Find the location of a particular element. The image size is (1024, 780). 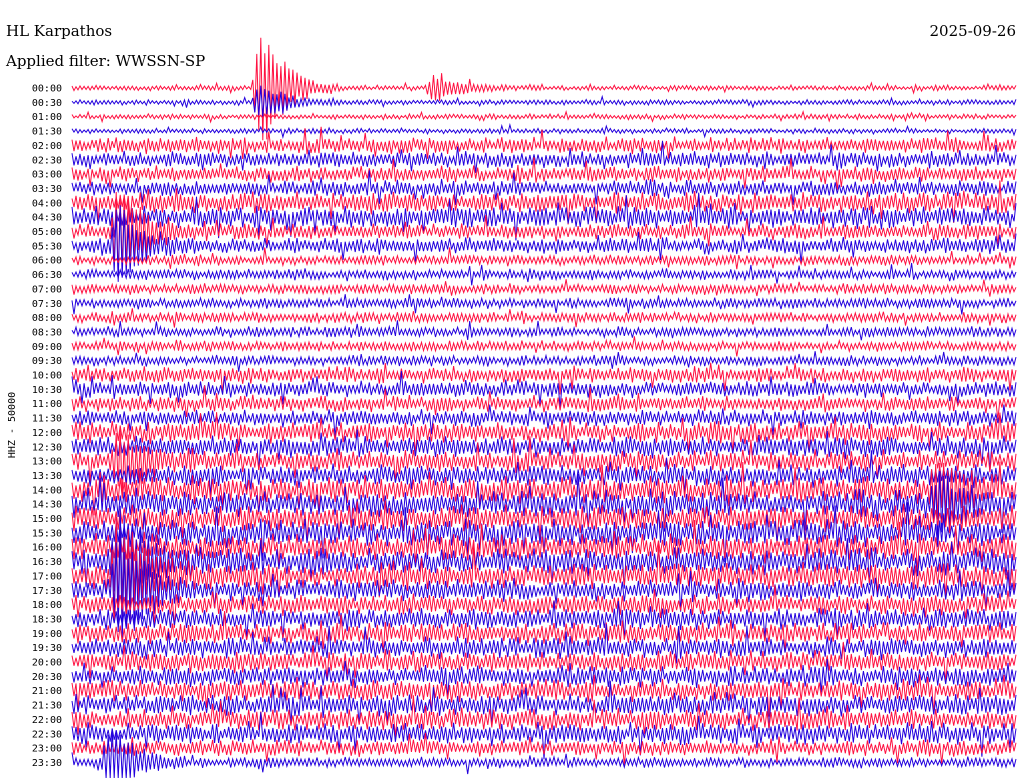

row-time-label: 02:30 is located at coordinates (47, 160).